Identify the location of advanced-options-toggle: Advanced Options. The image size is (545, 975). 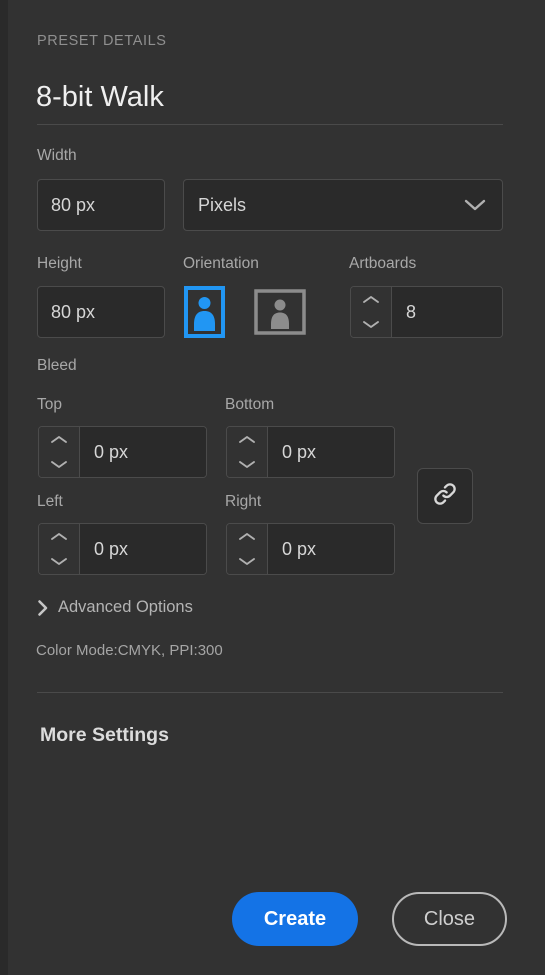
(115, 607).